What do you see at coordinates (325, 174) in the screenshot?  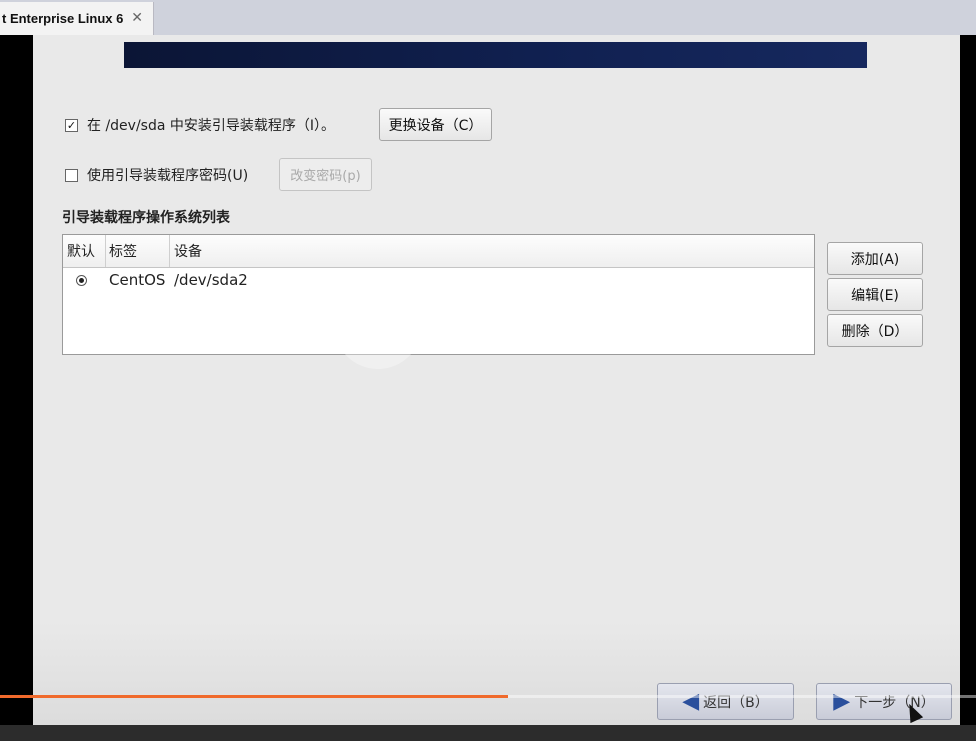 I see `change-password-button: 改变密码(p)` at bounding box center [325, 174].